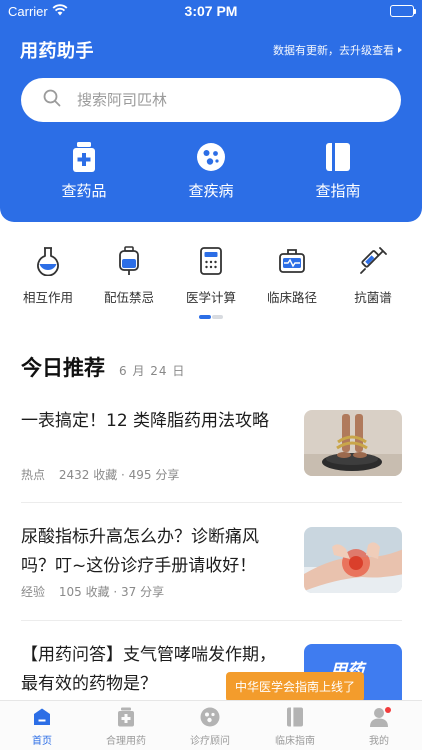  I want to click on guide-book-icon, so click(338, 157).